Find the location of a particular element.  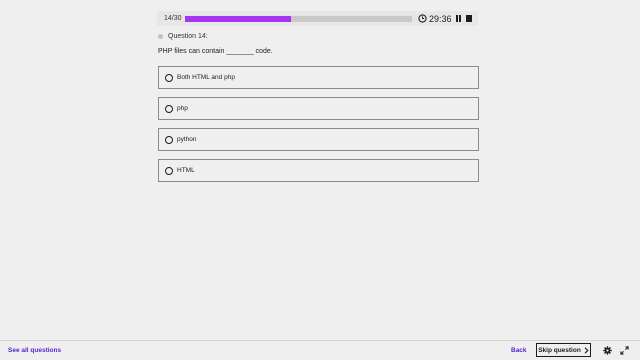

clock-icon is located at coordinates (422, 18).